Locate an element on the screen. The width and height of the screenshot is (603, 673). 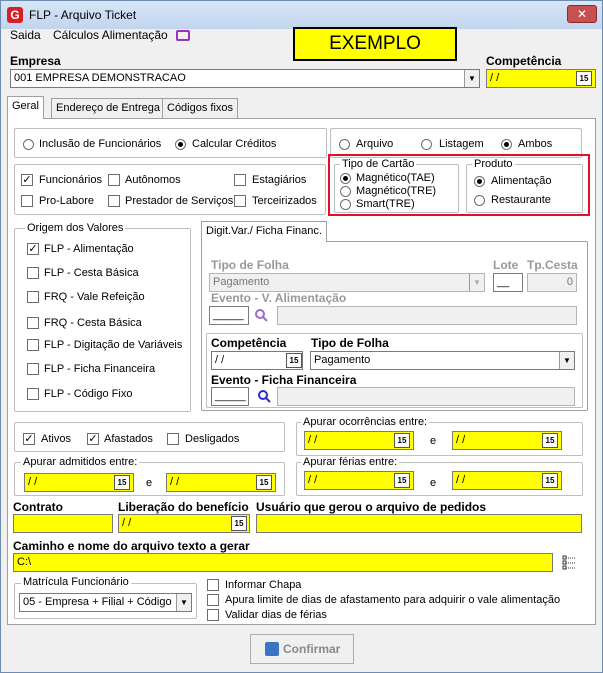
tipo-cartao-title: Tipo de Cartão is located at coordinates (378, 164).